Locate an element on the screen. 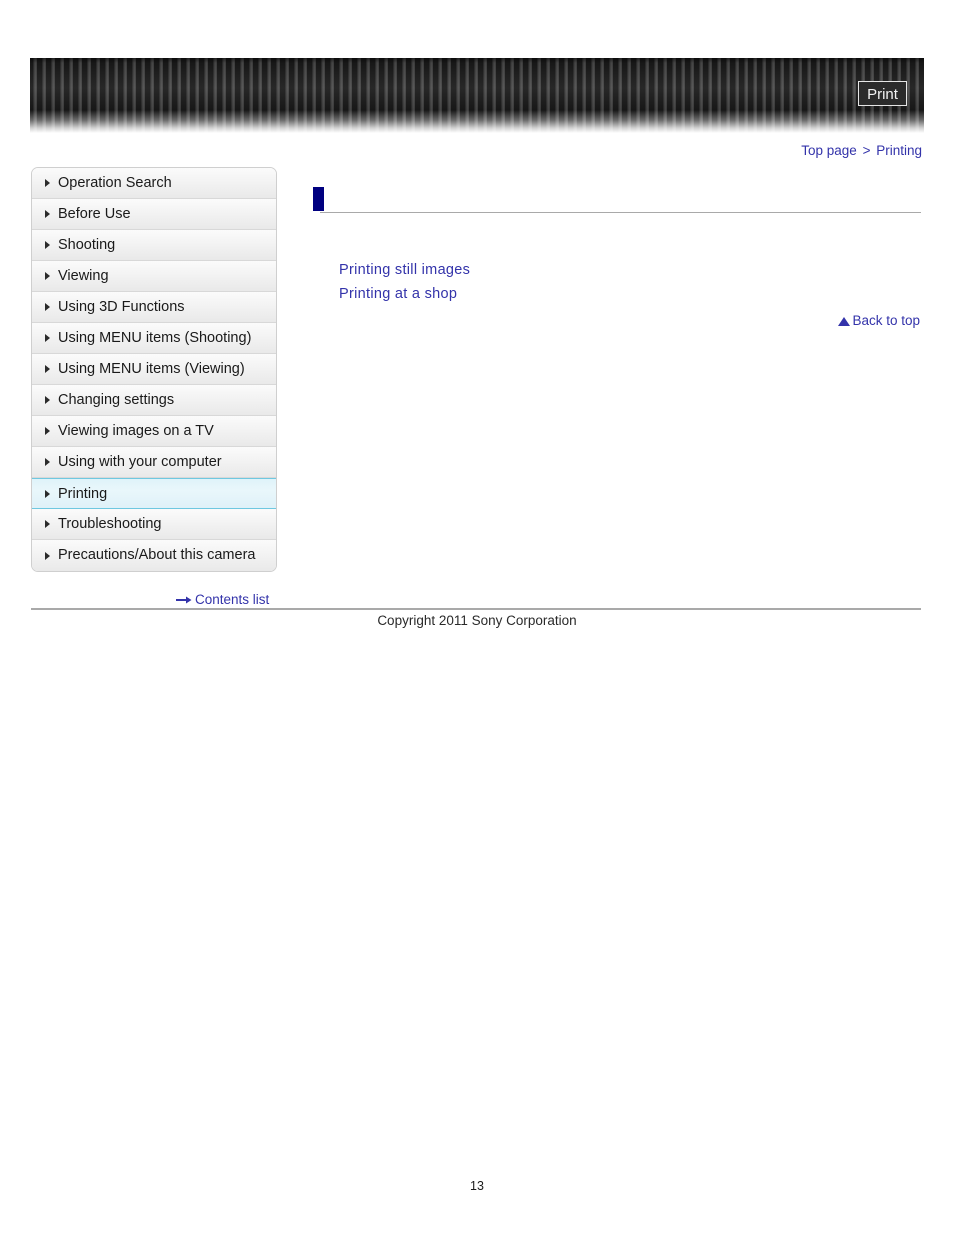 This screenshot has width=954, height=1235. breadcrumb-current-page: Printing is located at coordinates (899, 150).